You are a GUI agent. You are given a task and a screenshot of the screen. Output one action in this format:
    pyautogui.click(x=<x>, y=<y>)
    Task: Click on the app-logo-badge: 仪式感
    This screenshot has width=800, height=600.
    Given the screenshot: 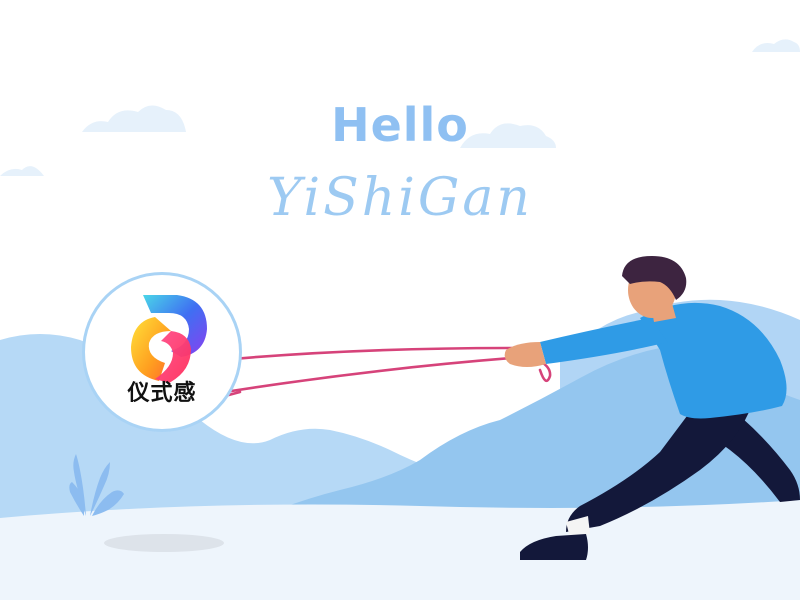 What is the action you would take?
    pyautogui.click(x=162, y=352)
    